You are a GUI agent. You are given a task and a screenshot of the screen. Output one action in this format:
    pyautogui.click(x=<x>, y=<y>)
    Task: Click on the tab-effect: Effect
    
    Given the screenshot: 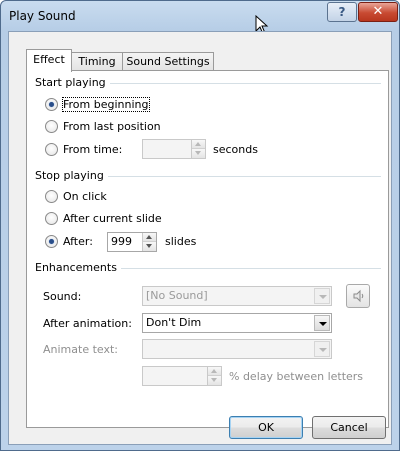 What is the action you would take?
    pyautogui.click(x=49, y=60)
    